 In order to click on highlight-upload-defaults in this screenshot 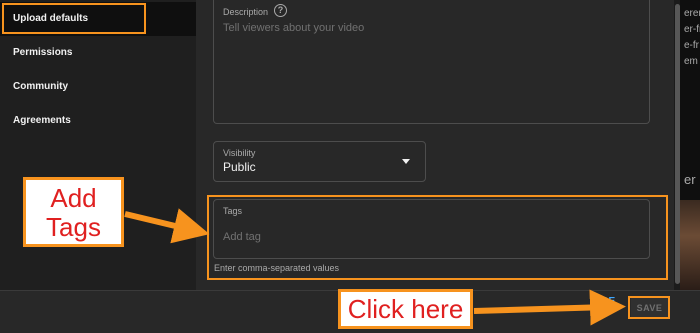, I will do `click(74, 18)`.